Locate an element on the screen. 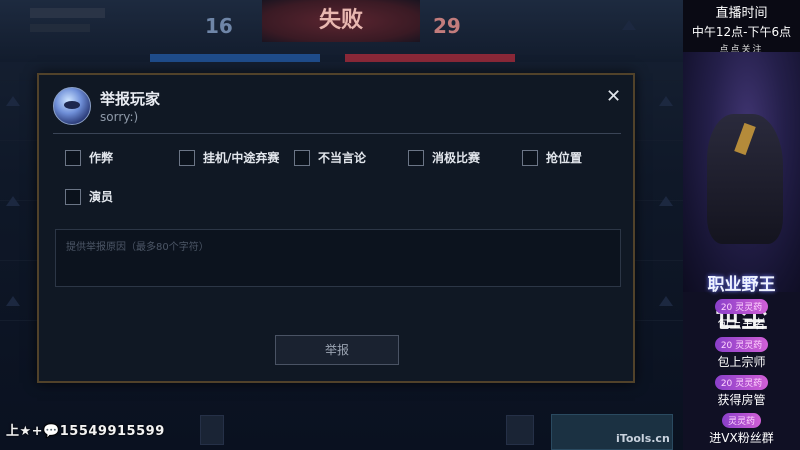 The width and height of the screenshot is (800, 450). option-verbal-abuse: 不当言论 is located at coordinates (330, 157).